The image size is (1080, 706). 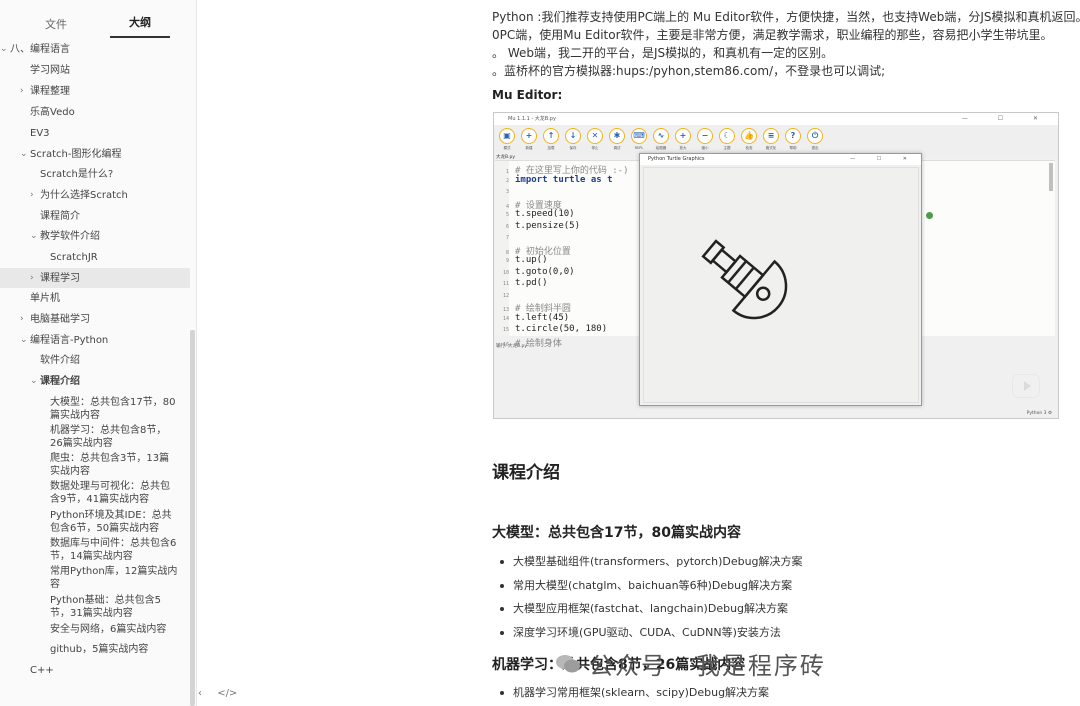 What do you see at coordinates (98, 19) in the screenshot?
I see `sidebar-tabs: 文件 大纲` at bounding box center [98, 19].